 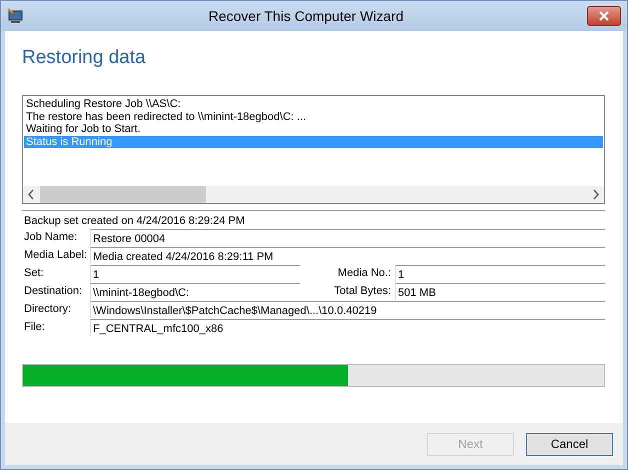 I want to click on field-value: \\minint-18egbod\C:, so click(x=195, y=291).